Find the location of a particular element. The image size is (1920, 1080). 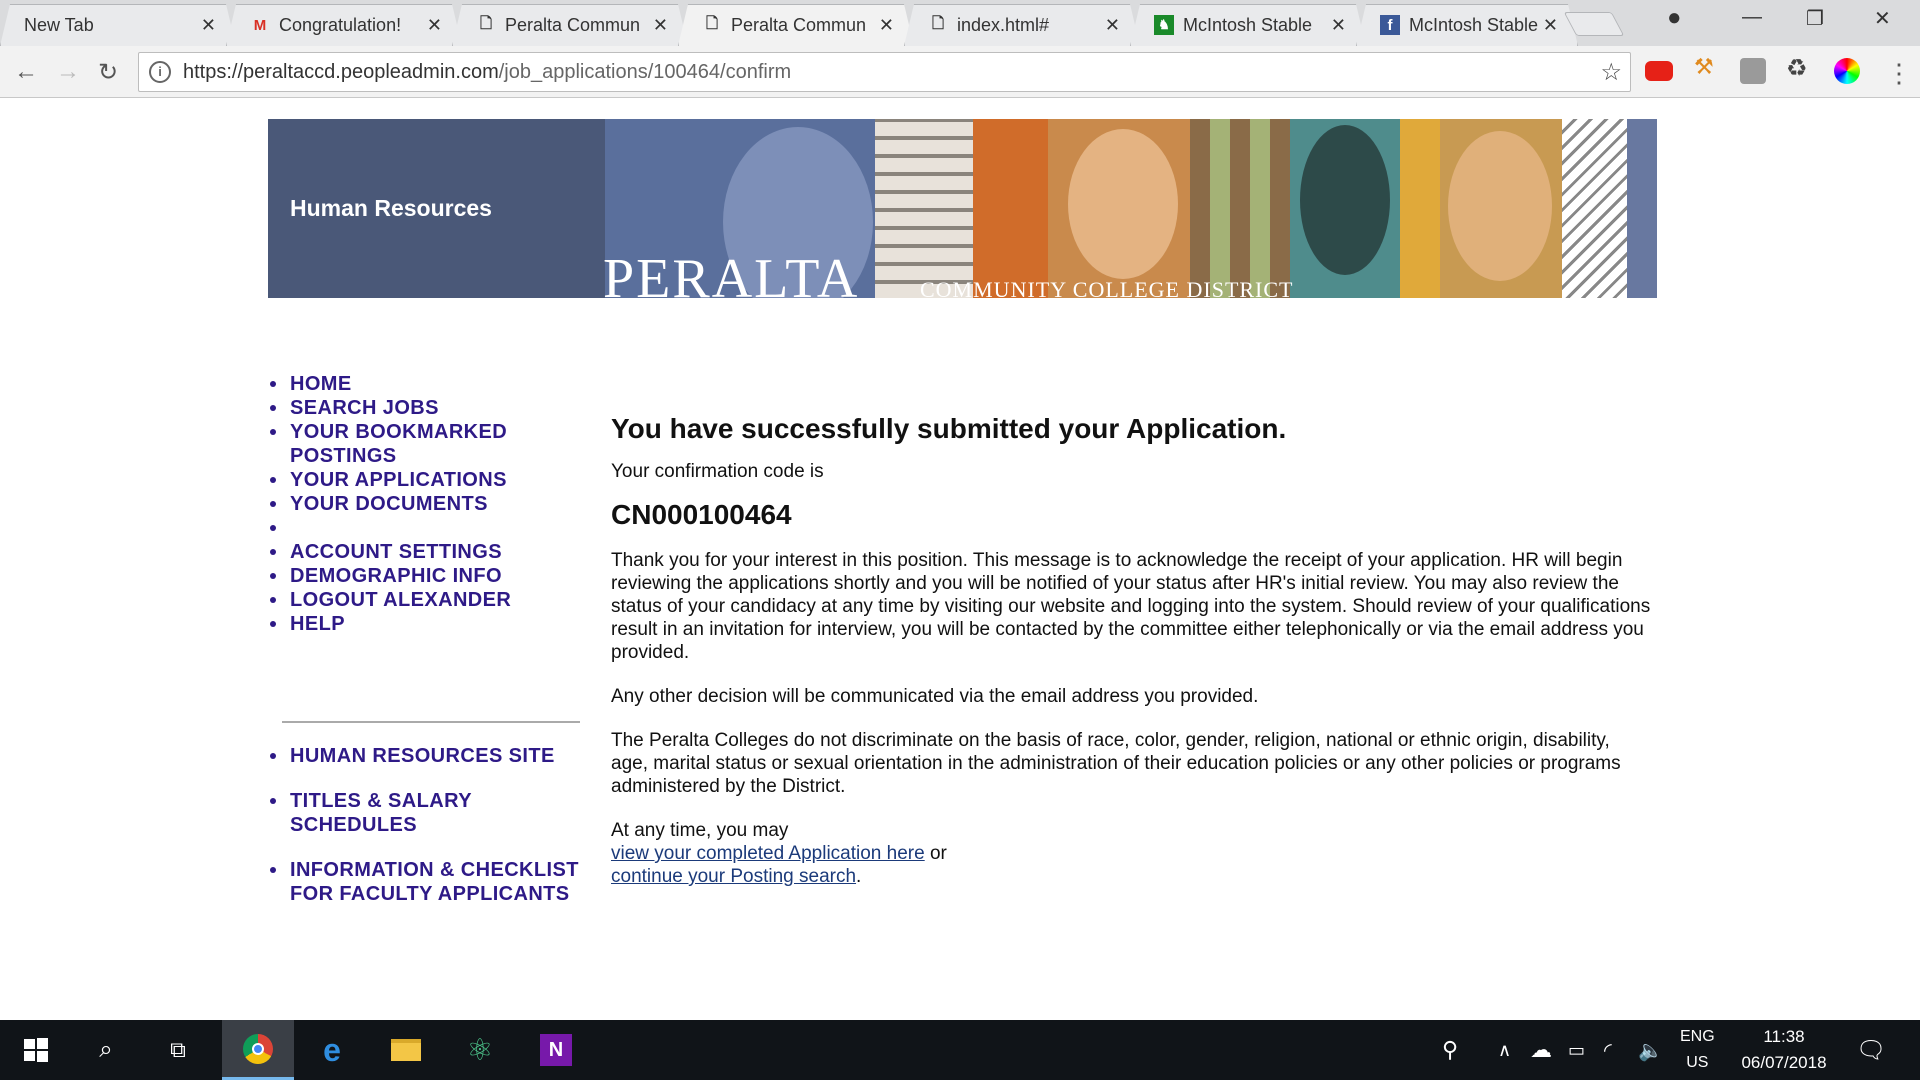

or-text: or is located at coordinates (935, 853).